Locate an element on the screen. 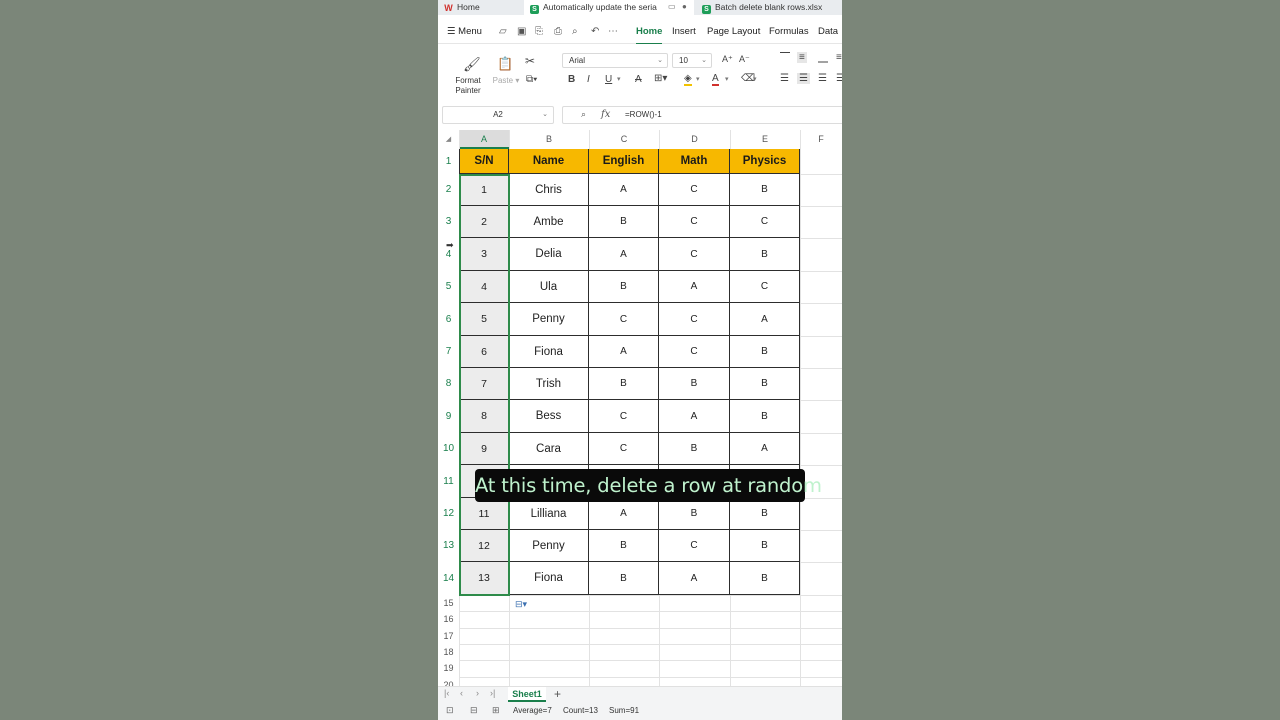 The height and width of the screenshot is (720, 1280). header-cell-a: S/N is located at coordinates (484, 161).